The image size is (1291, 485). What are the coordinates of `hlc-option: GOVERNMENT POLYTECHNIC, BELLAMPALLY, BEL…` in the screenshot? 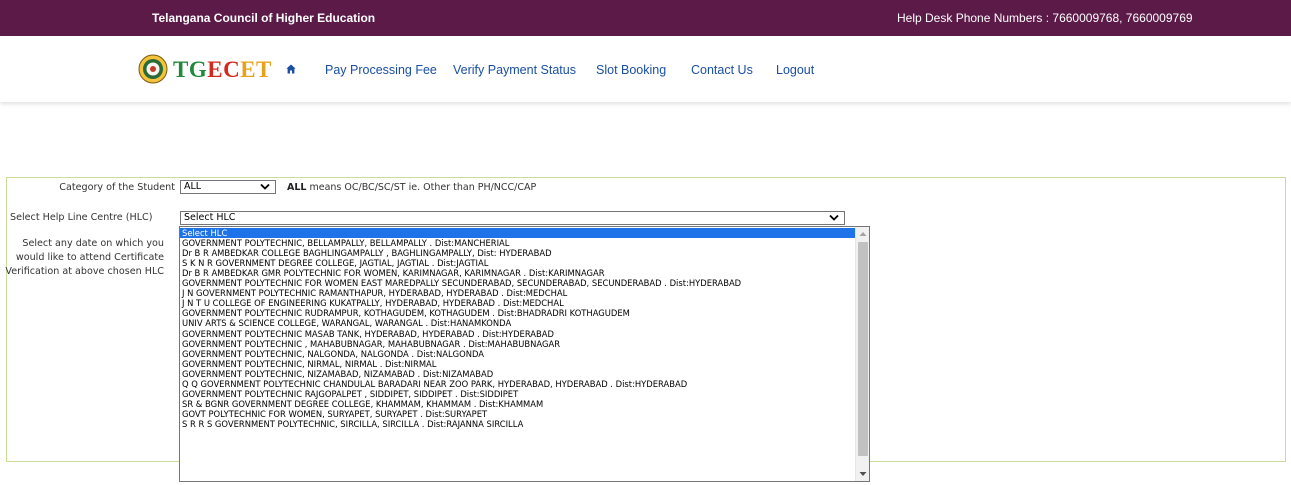 It's located at (518, 243).